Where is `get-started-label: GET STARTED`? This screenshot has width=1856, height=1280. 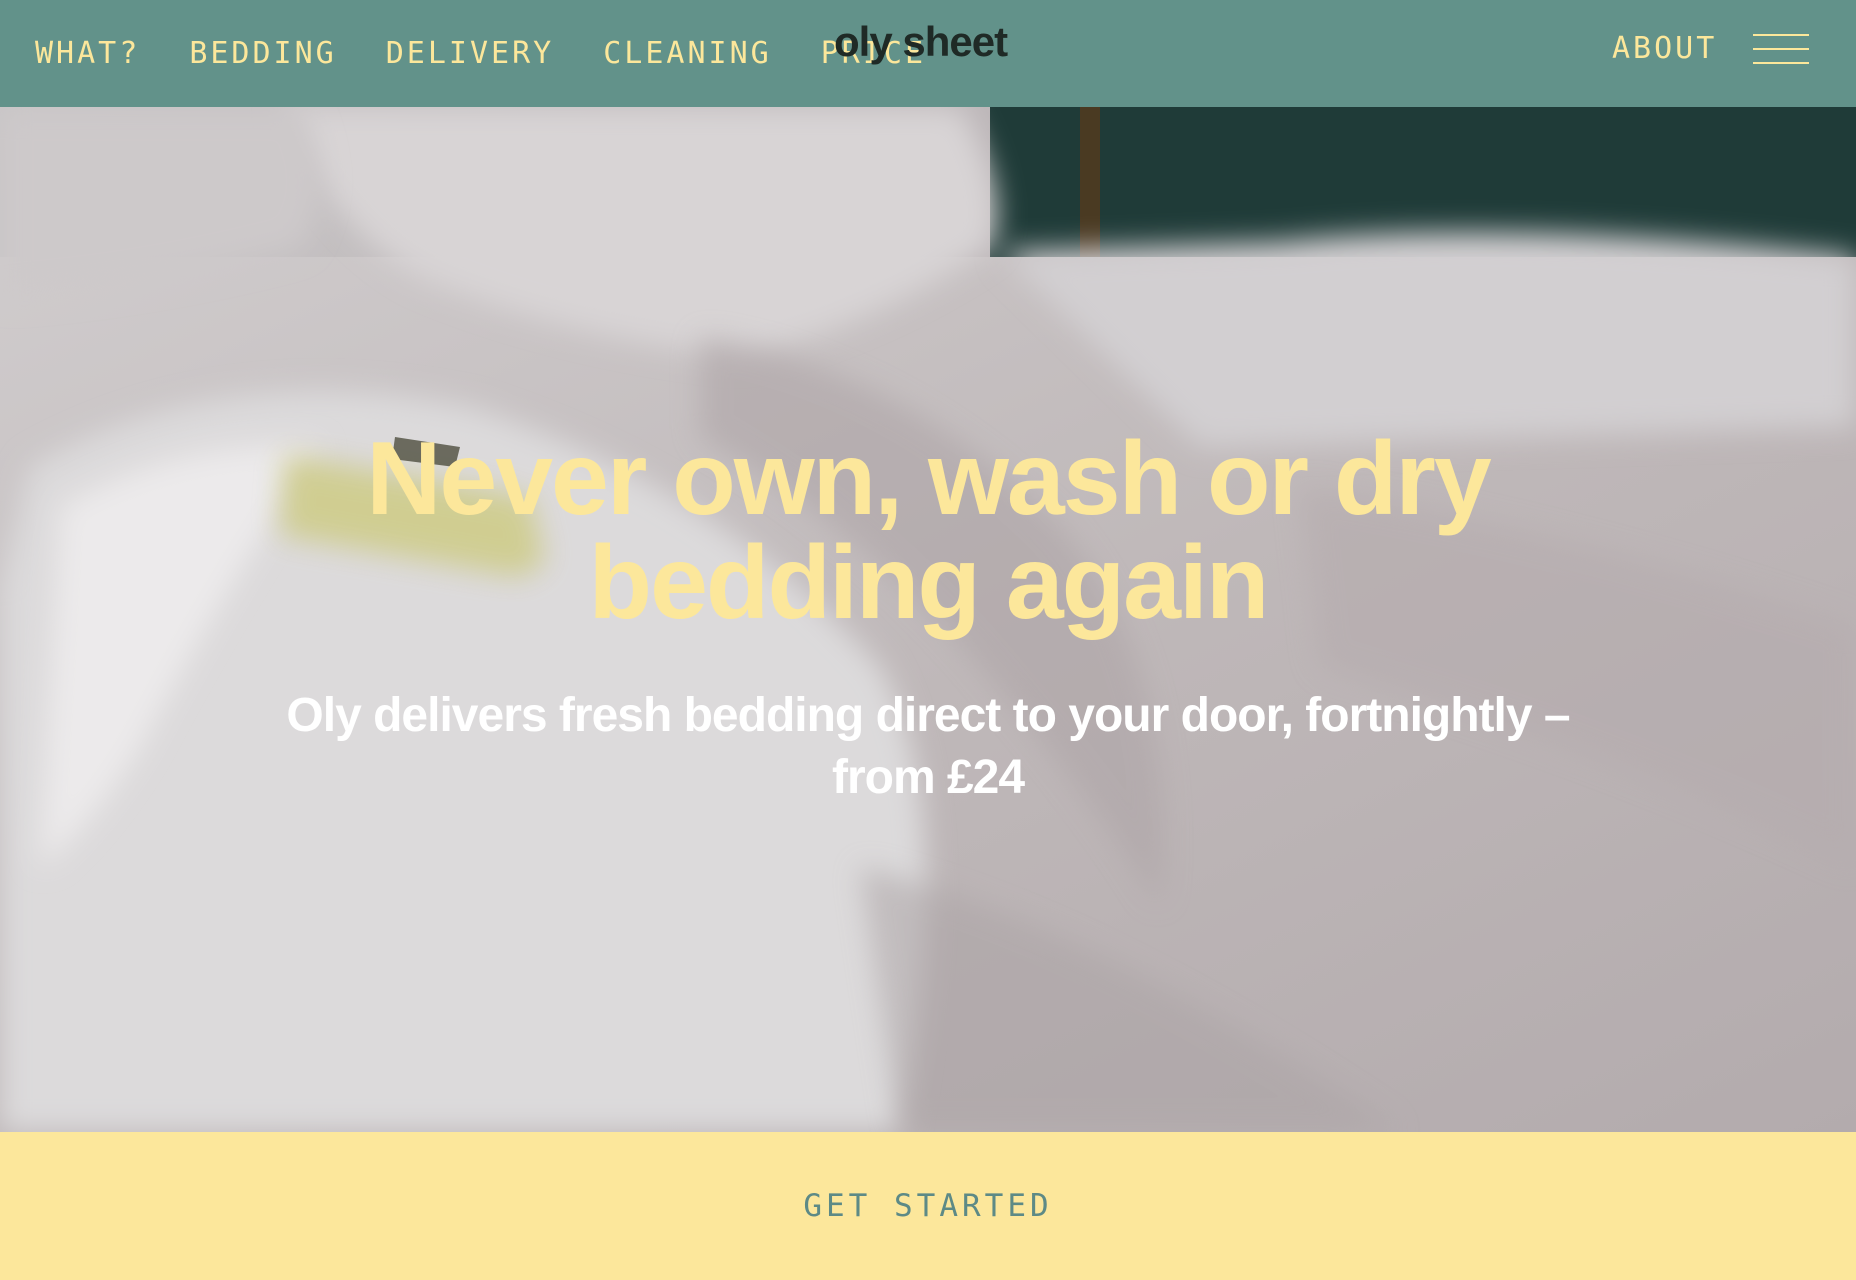
get-started-label: GET STARTED is located at coordinates (928, 1206).